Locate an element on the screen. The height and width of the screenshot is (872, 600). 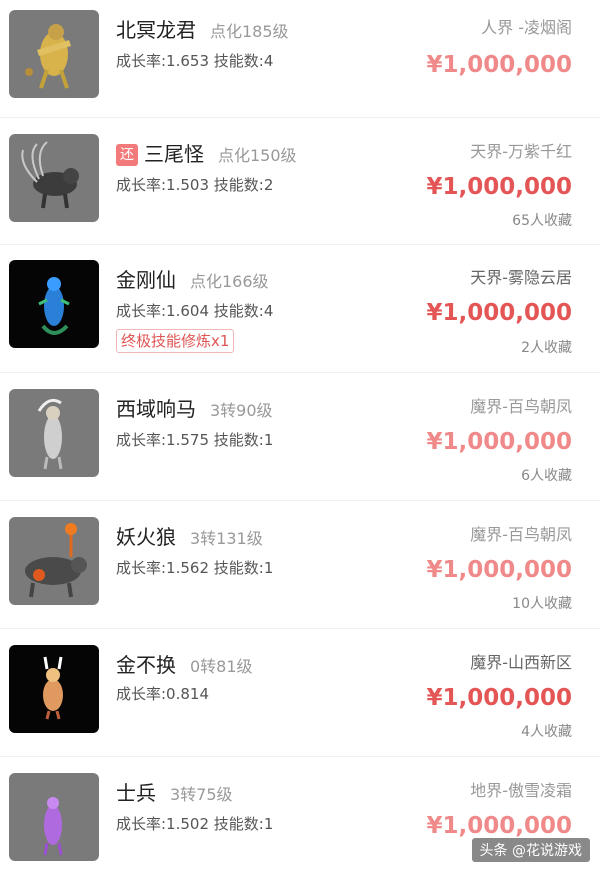
skill-badge: 终极技能修炼x1 is located at coordinates (175, 341).